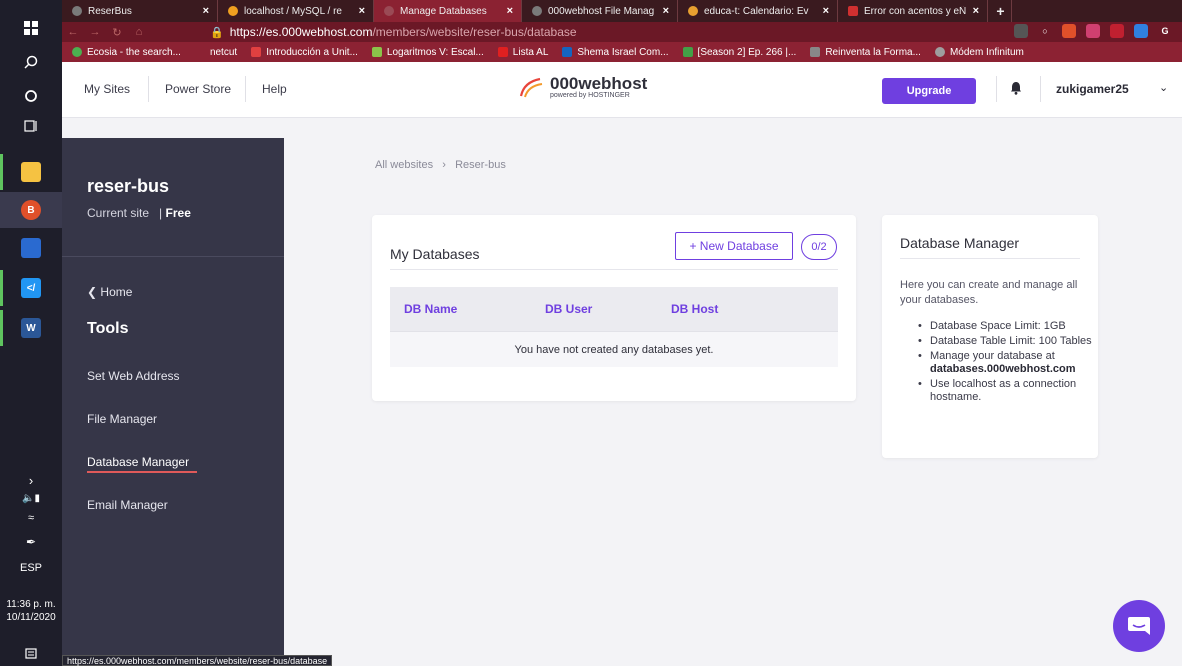 Image resolution: width=1182 pixels, height=666 pixels. I want to click on extension-icon, so click(1141, 31).